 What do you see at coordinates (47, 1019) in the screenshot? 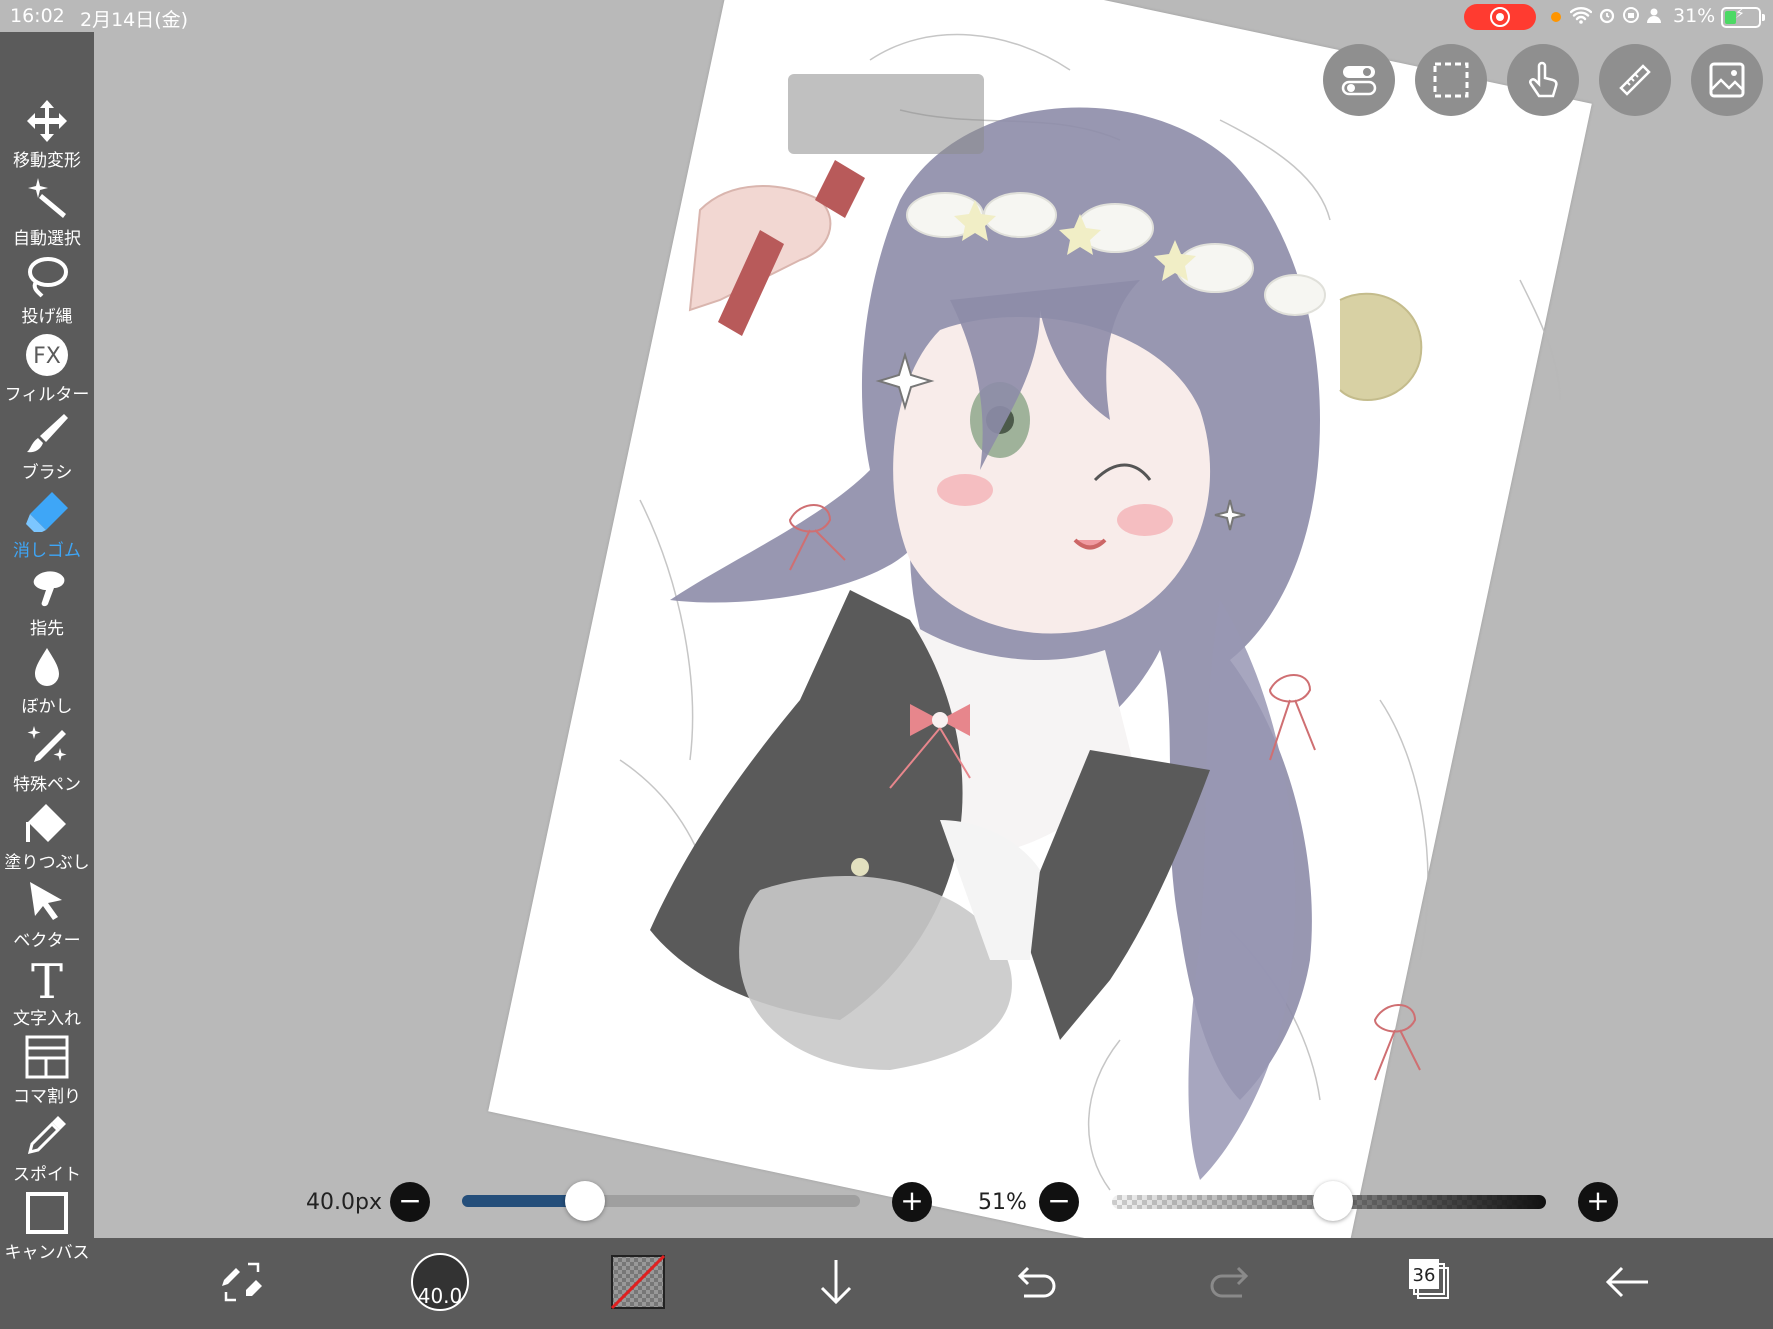
I see `tool-label: 文字入れ` at bounding box center [47, 1019].